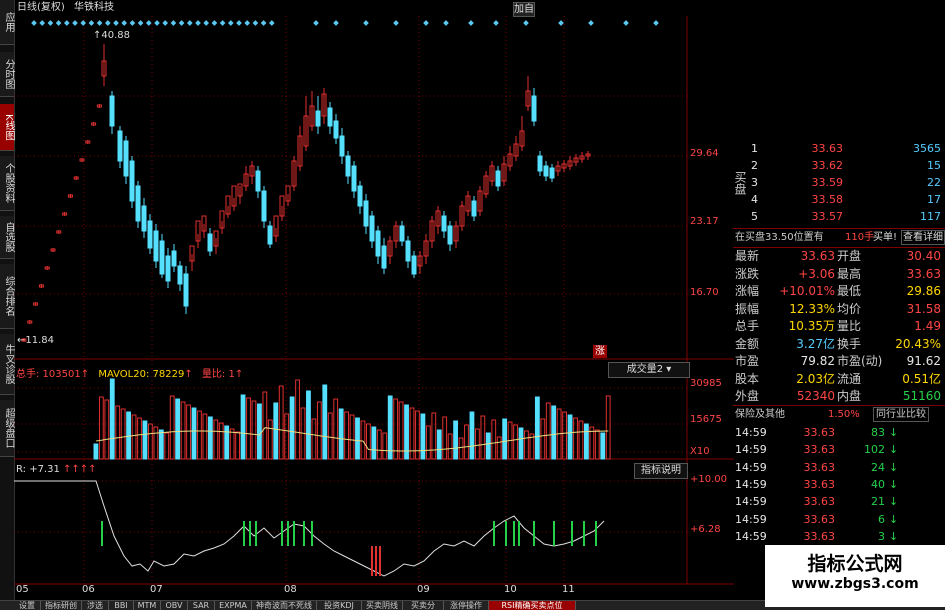  Describe the element at coordinates (156, 589) in the screenshot. I see `x-label: 07` at that location.